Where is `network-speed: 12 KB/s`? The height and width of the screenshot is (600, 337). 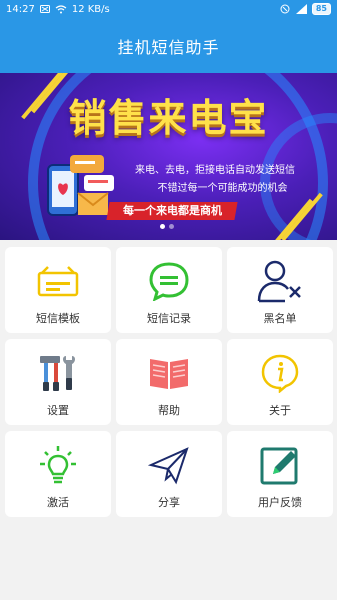
network-speed: 12 KB/s is located at coordinates (90, 9).